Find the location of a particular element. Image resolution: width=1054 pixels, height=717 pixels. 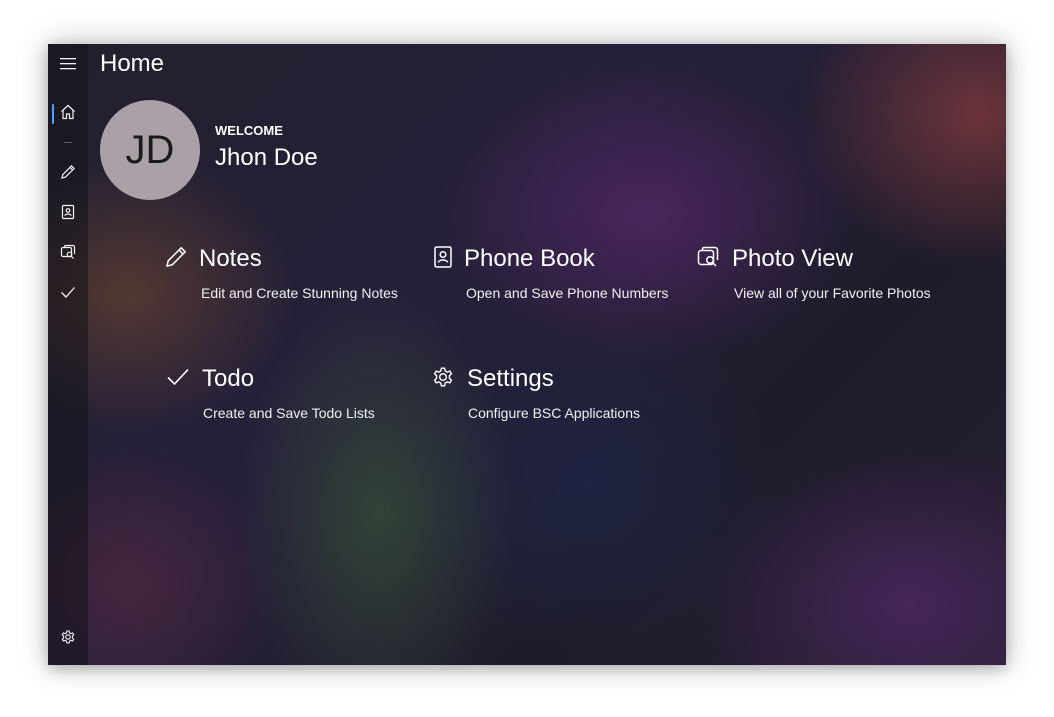

nav-item-photo-view is located at coordinates (68, 252).